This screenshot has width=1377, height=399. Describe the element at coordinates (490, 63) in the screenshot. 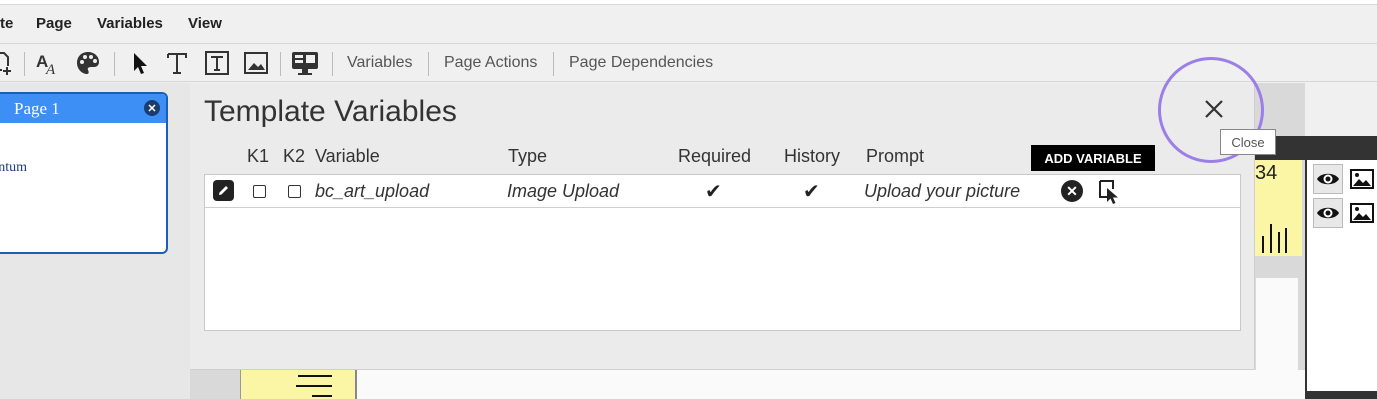

I see `page-actions-link: Page Actions` at that location.